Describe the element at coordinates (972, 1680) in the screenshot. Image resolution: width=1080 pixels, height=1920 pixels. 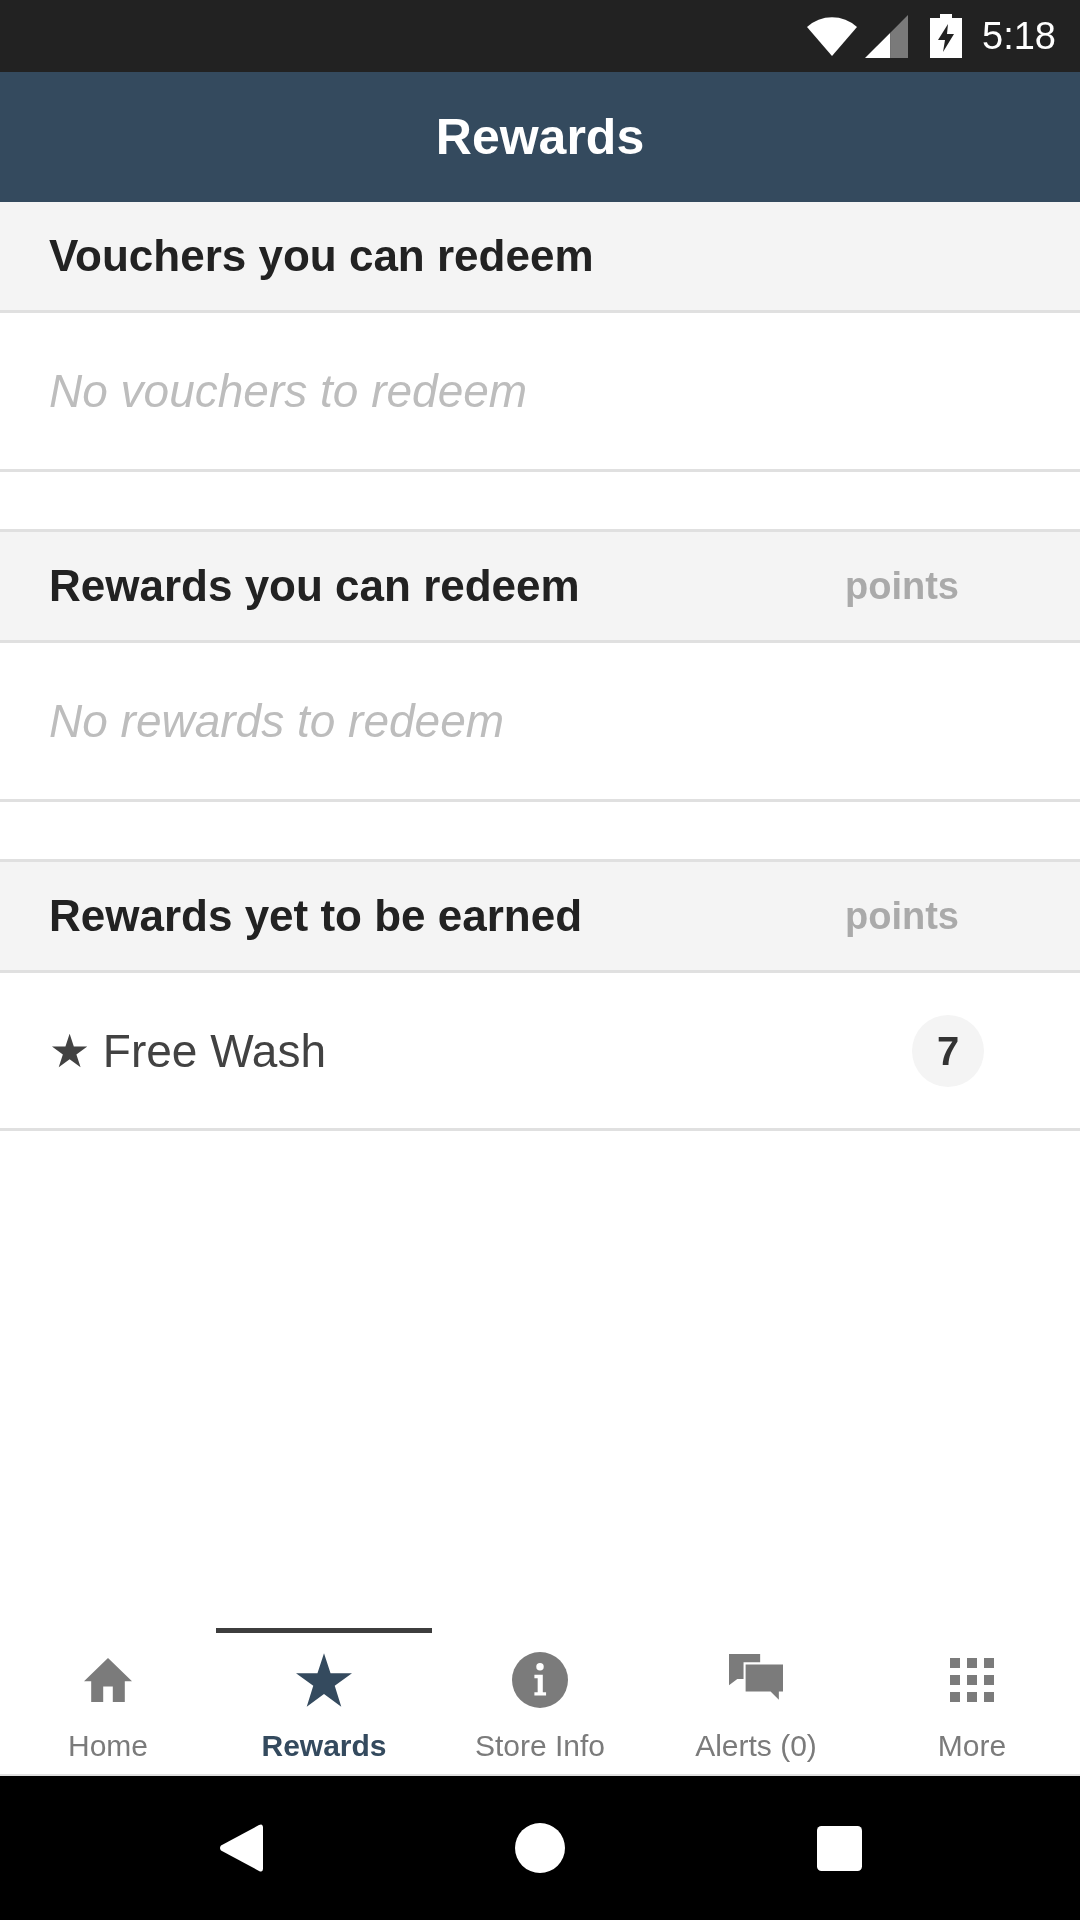
I see `grid-icon` at that location.